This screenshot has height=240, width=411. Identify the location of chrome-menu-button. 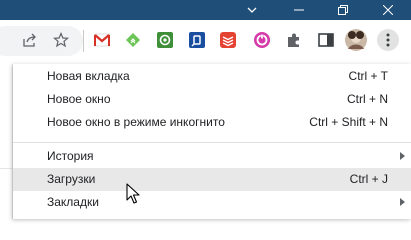
(388, 40).